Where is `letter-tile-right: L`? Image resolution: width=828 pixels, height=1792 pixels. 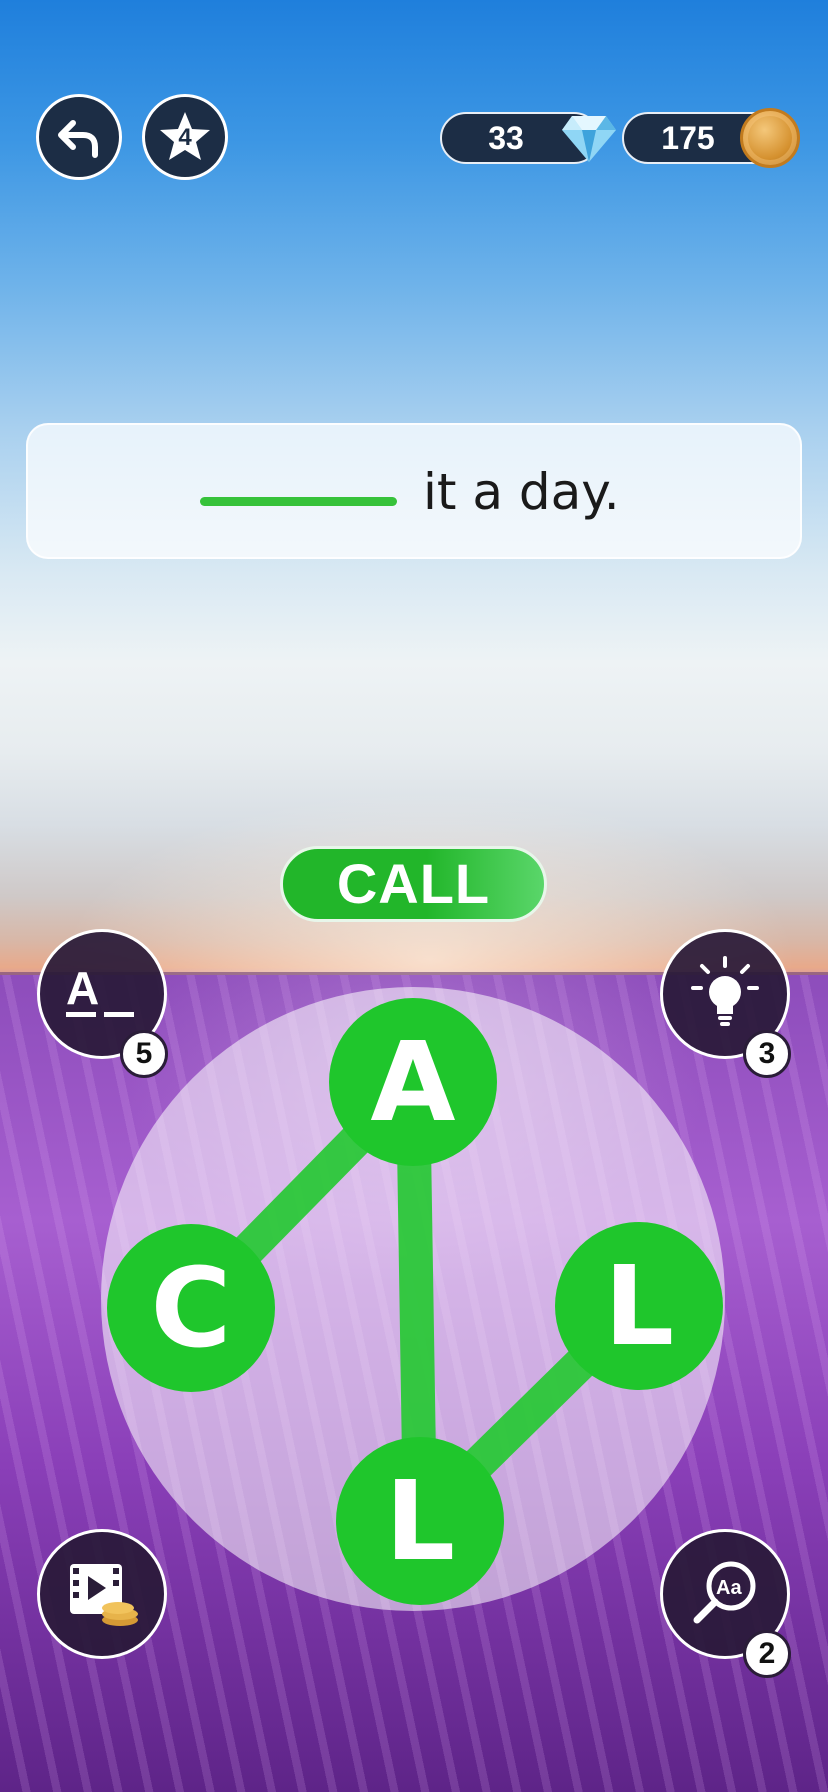
letter-tile-right: L is located at coordinates (639, 1306).